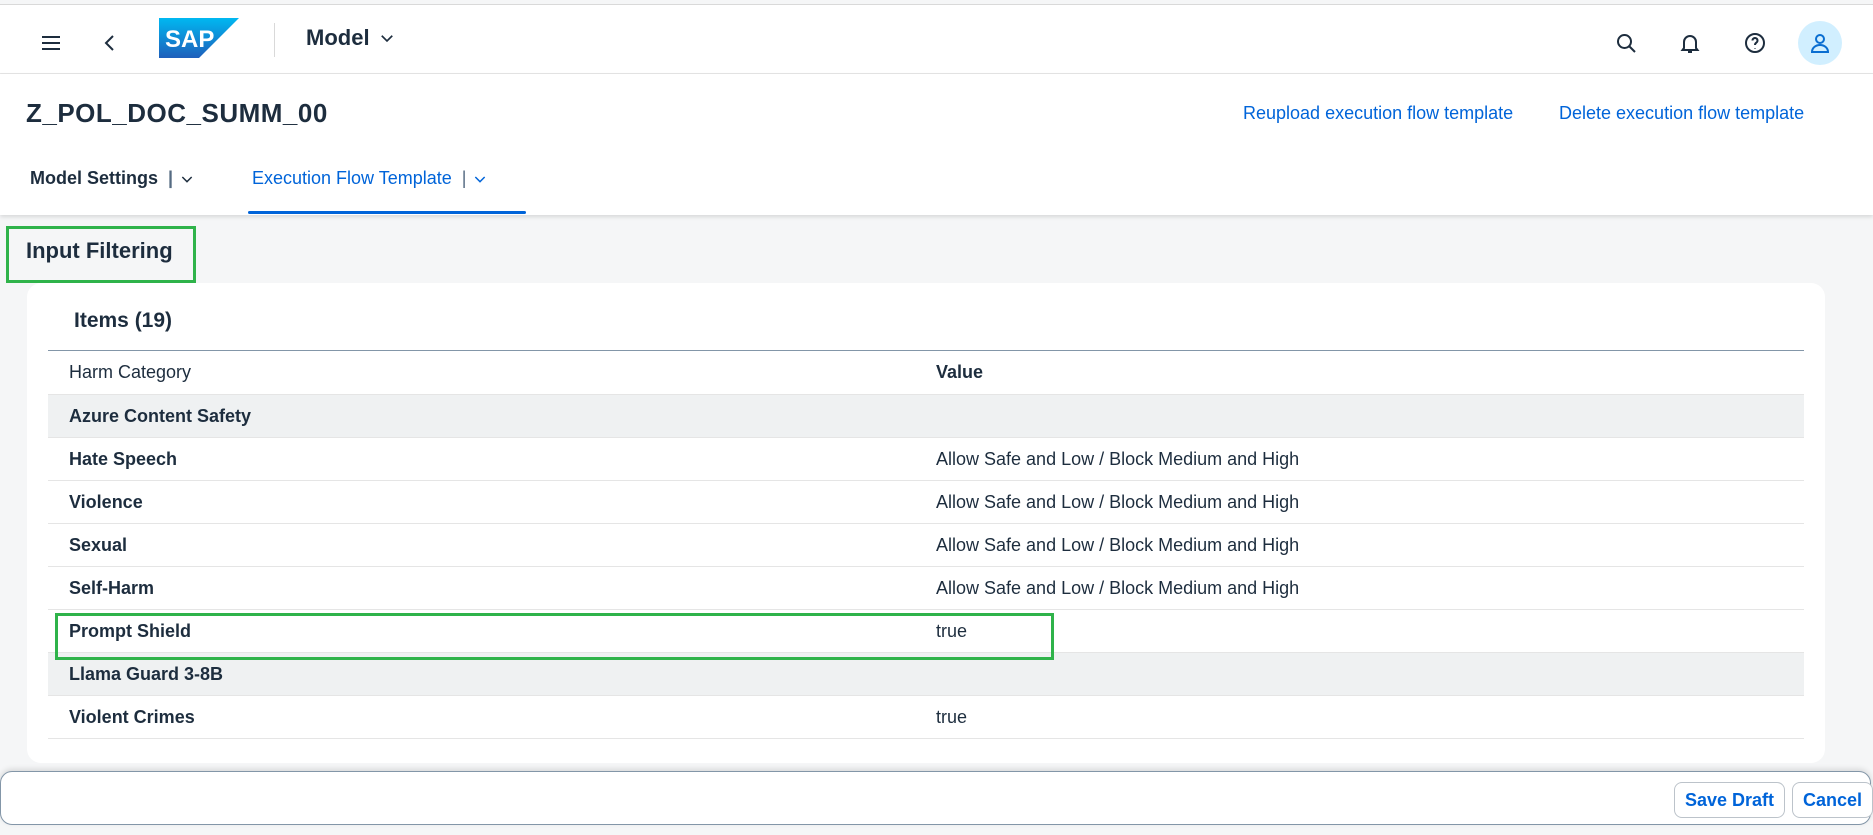  I want to click on model-menu-button: Model, so click(351, 38).